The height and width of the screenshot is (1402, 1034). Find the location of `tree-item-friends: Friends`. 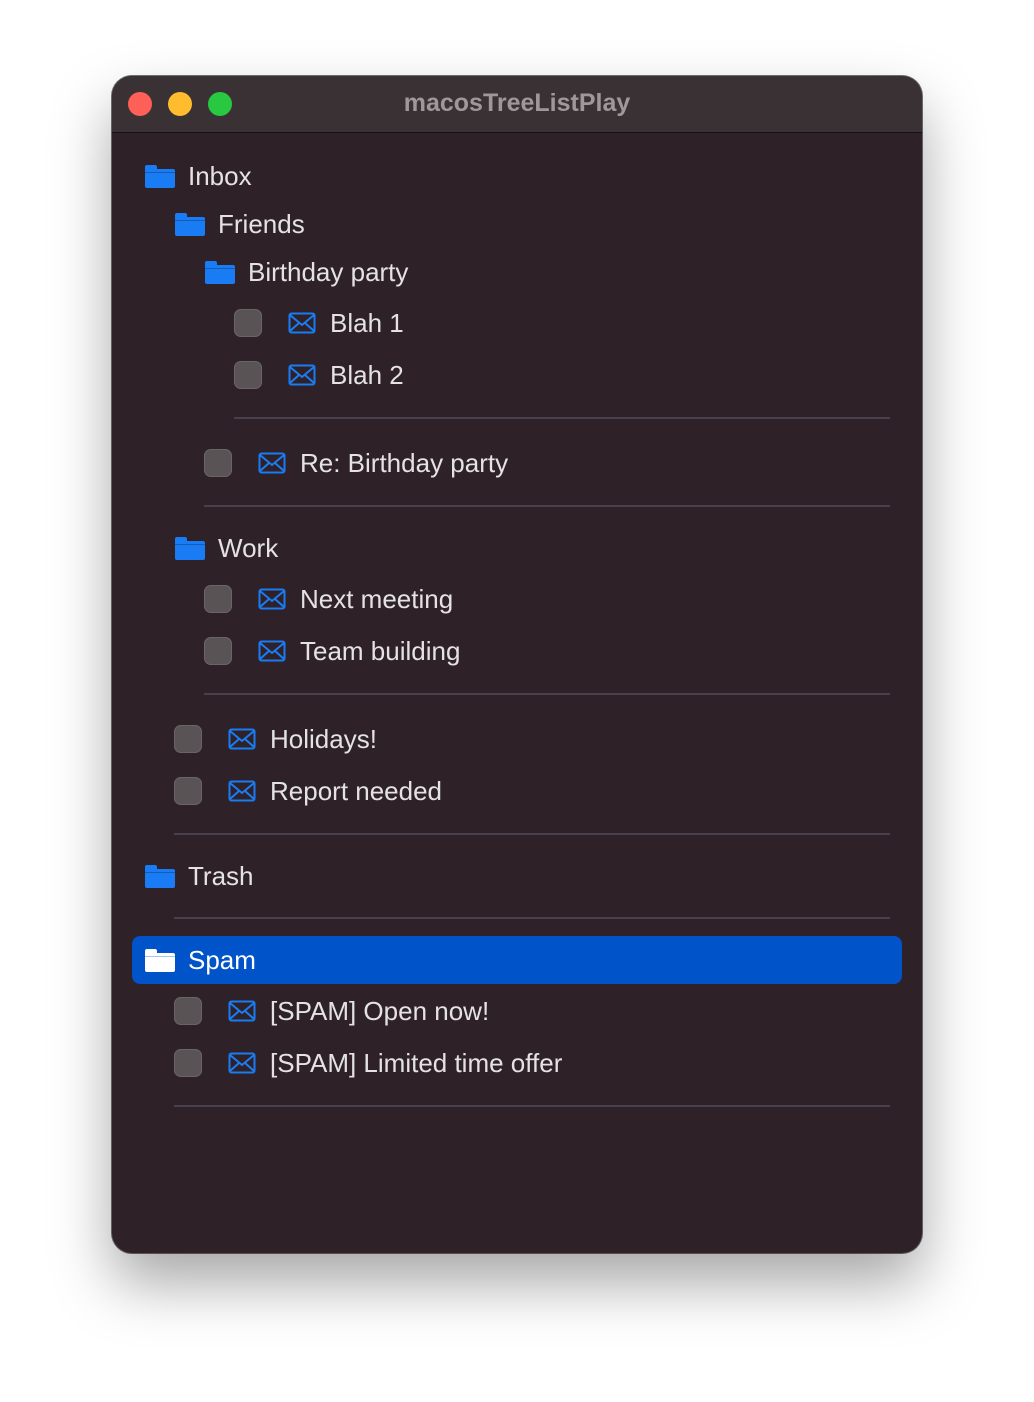

tree-item-friends: Friends is located at coordinates (240, 224).